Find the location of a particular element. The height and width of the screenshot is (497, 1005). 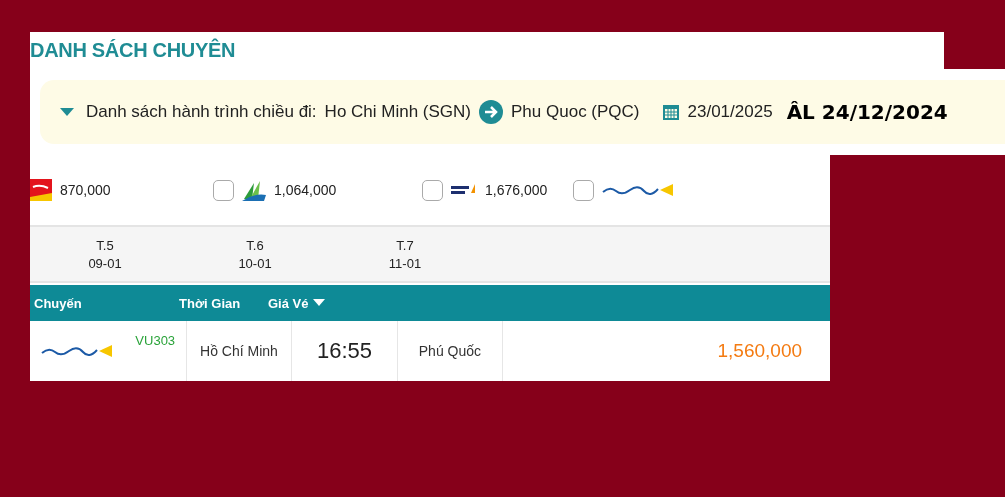

page-title: DANH SÁCH CHUYÊN is located at coordinates (133, 50).